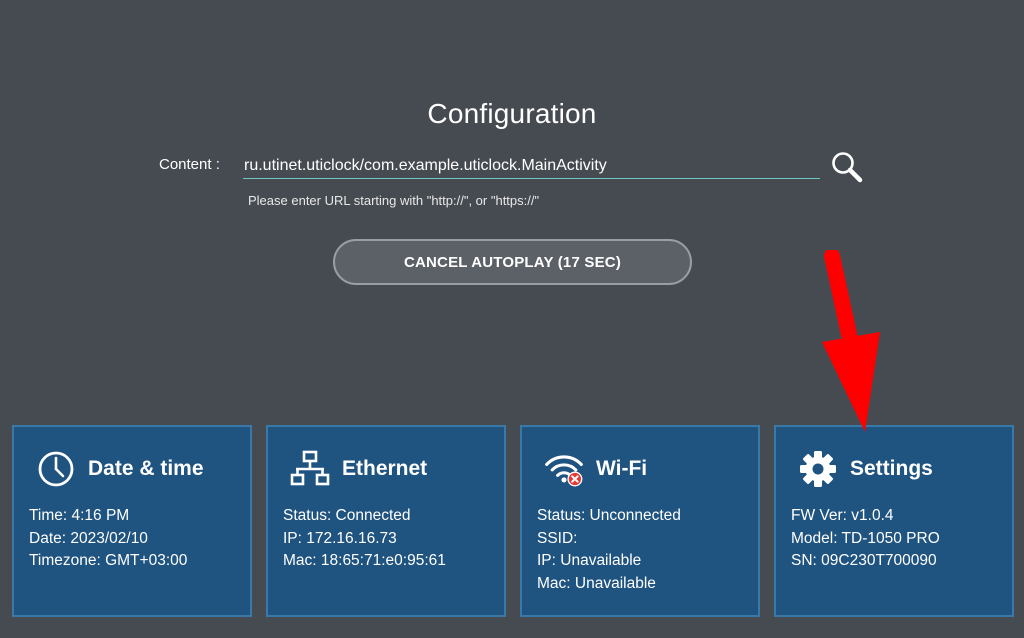  What do you see at coordinates (88, 538) in the screenshot?
I see `date-value: Date: 2023/02/10` at bounding box center [88, 538].